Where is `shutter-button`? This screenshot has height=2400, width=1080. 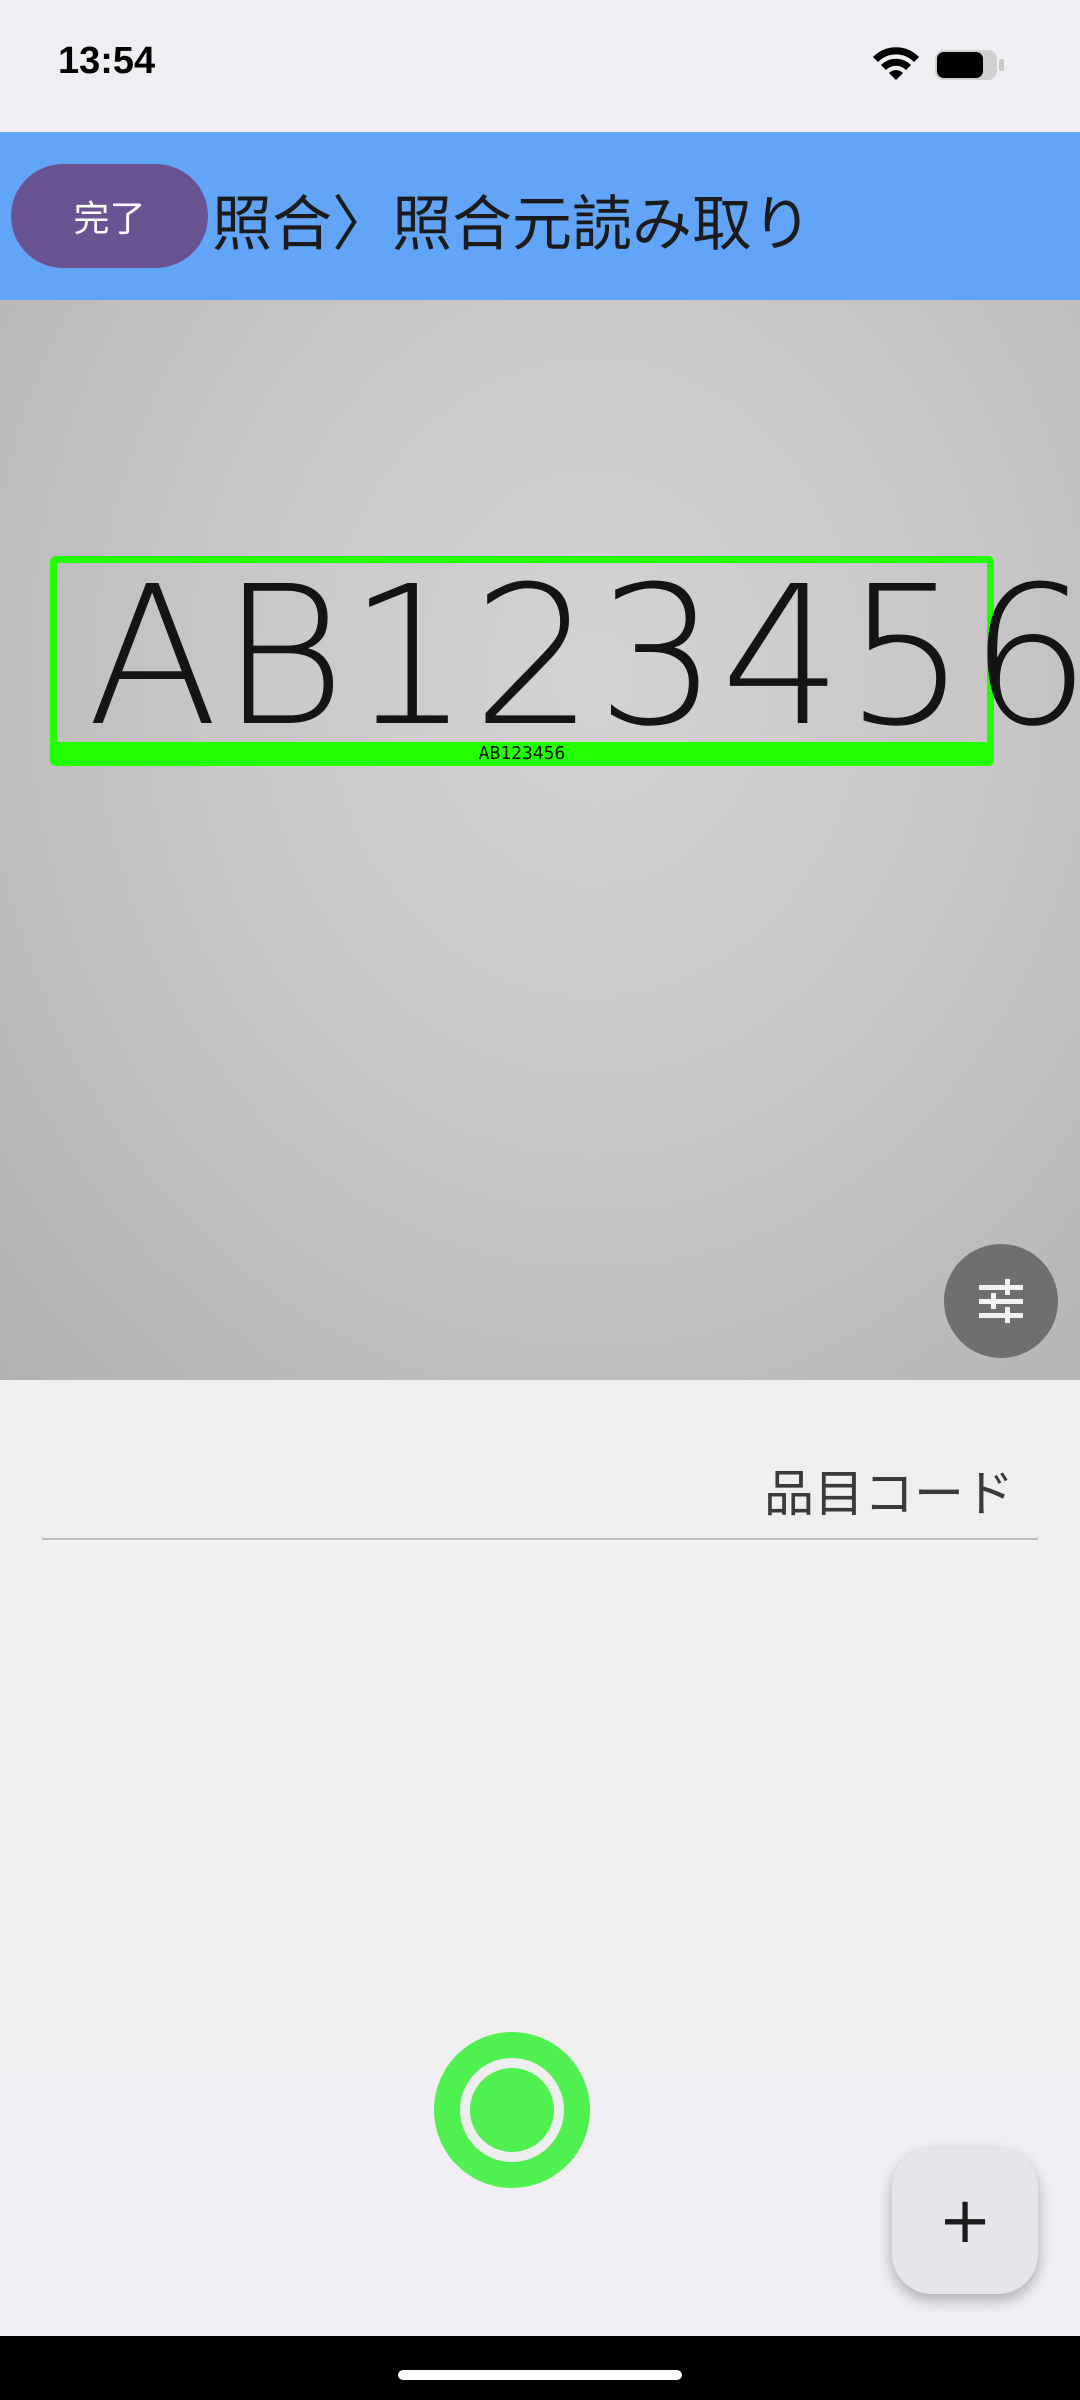
shutter-button is located at coordinates (512, 2110).